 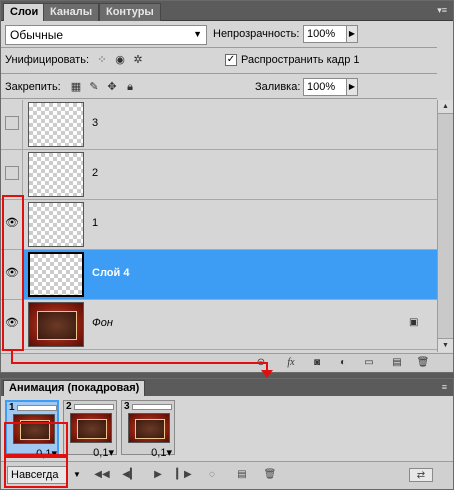 I want to click on propagate-checkbox: ✓, so click(x=231, y=60).